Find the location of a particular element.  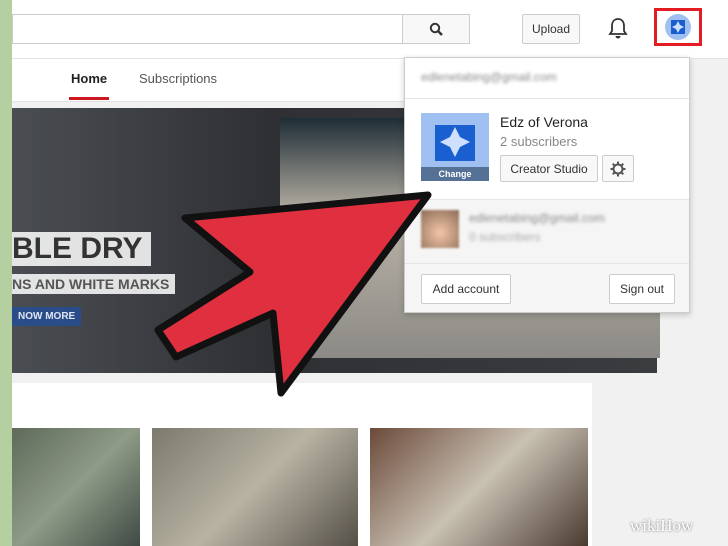

wikihow-watermark: wikiHow is located at coordinates (662, 525).